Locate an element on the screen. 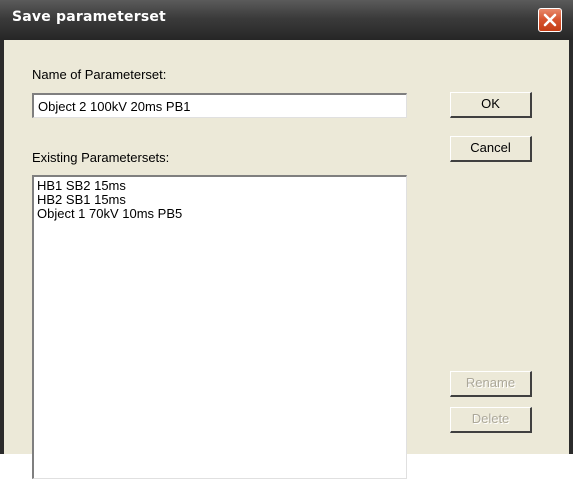 The width and height of the screenshot is (573, 479). name-label: Name of Parameterset: is located at coordinates (99, 74).